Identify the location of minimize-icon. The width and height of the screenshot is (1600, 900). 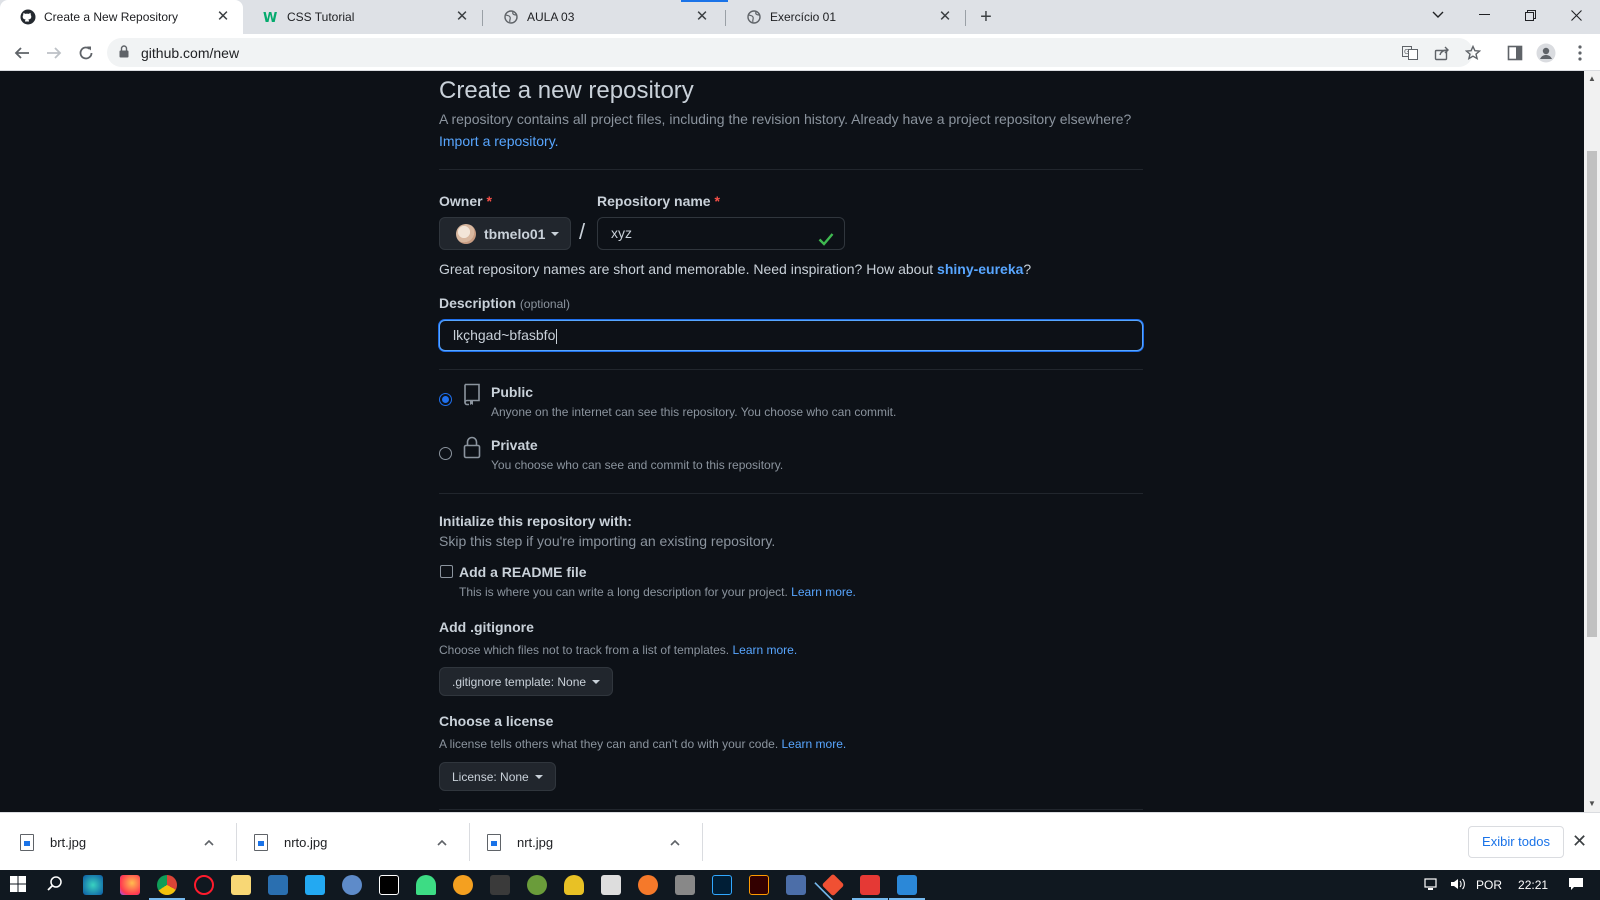
(1484, 15).